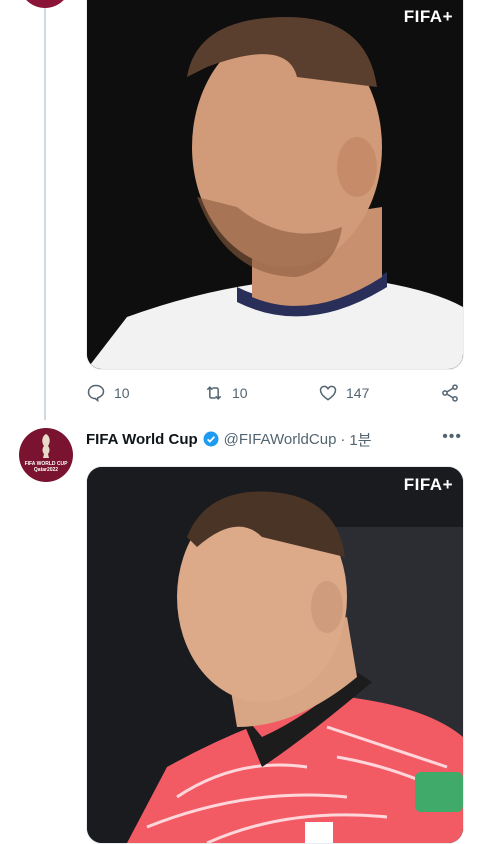 The width and height of the screenshot is (480, 844). What do you see at coordinates (452, 437) in the screenshot?
I see `more-options-icon: •••` at bounding box center [452, 437].